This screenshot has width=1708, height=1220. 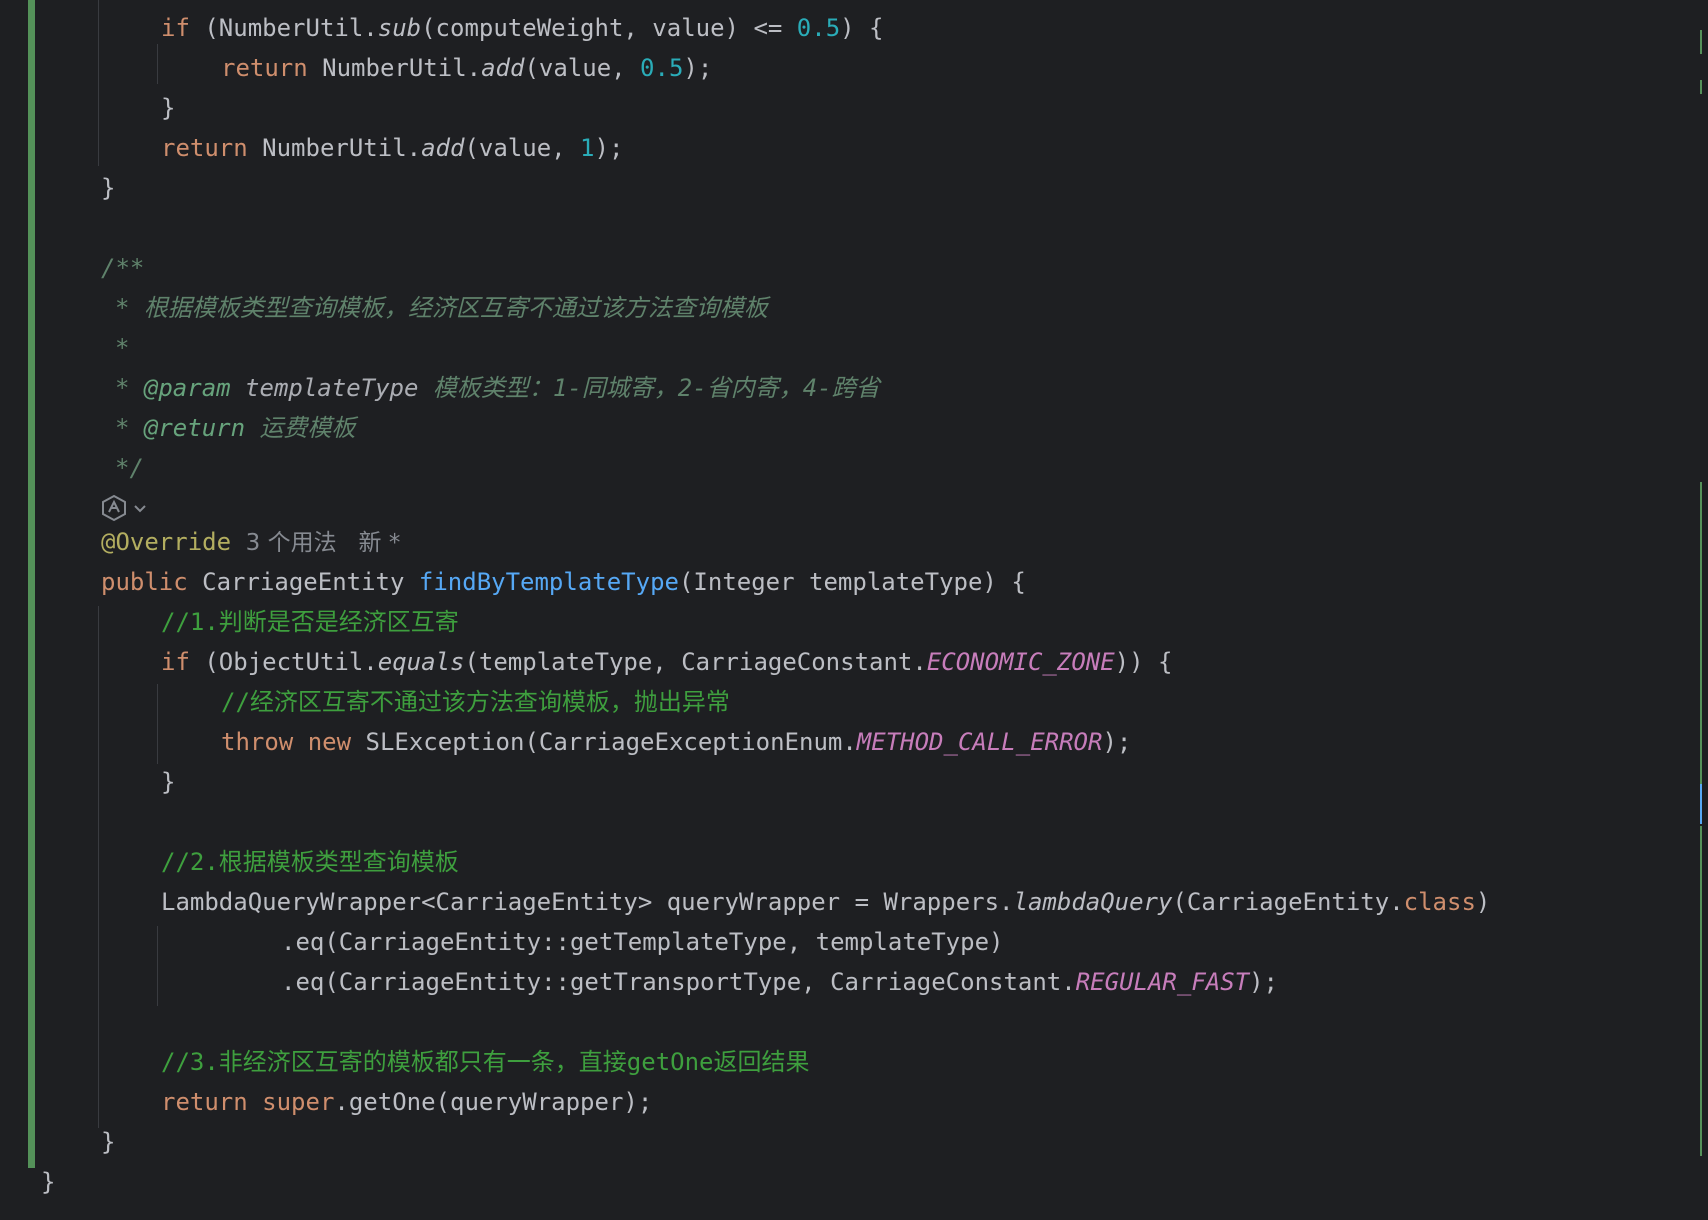 I want to click on code-line: *, so click(x=122, y=348).